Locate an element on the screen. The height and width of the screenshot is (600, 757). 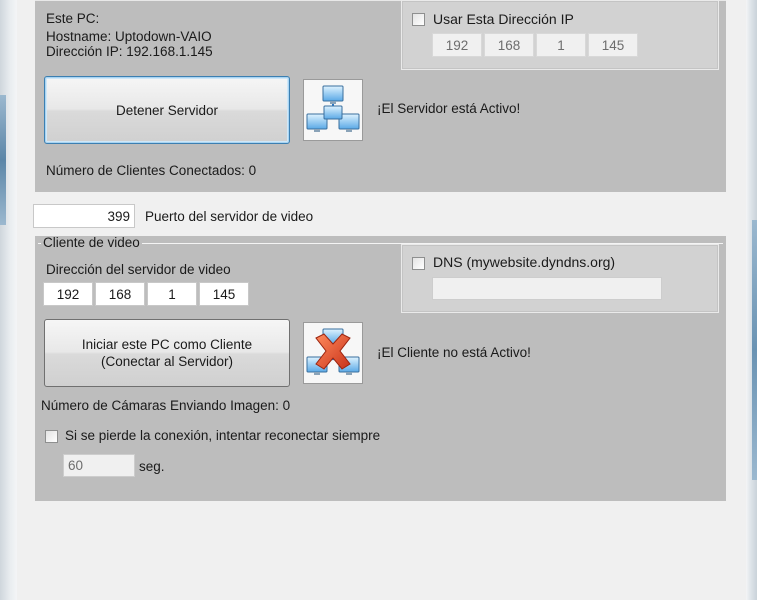
seconds-unit-label: seg. is located at coordinates (152, 466).